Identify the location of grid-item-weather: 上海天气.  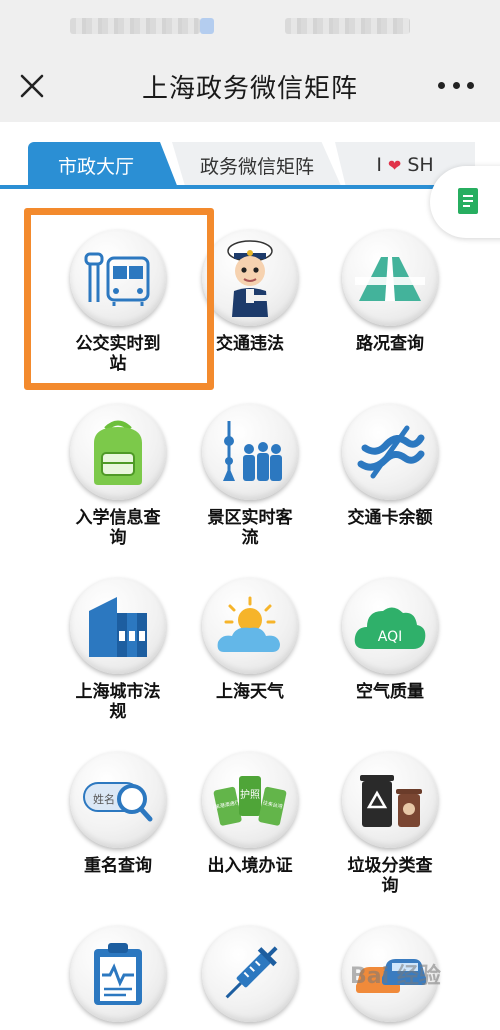
(250, 640).